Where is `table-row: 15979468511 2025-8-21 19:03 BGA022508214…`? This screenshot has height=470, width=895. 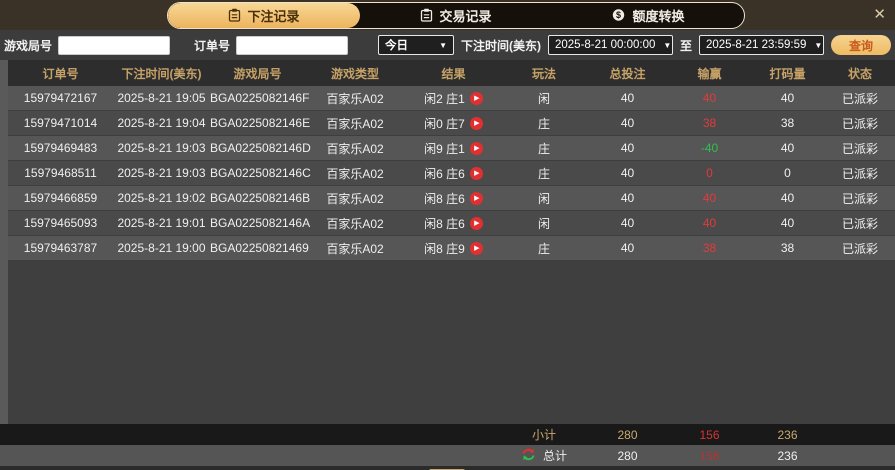
table-row: 15979468511 2025-8-21 19:03 BGA022508214… is located at coordinates (451, 173).